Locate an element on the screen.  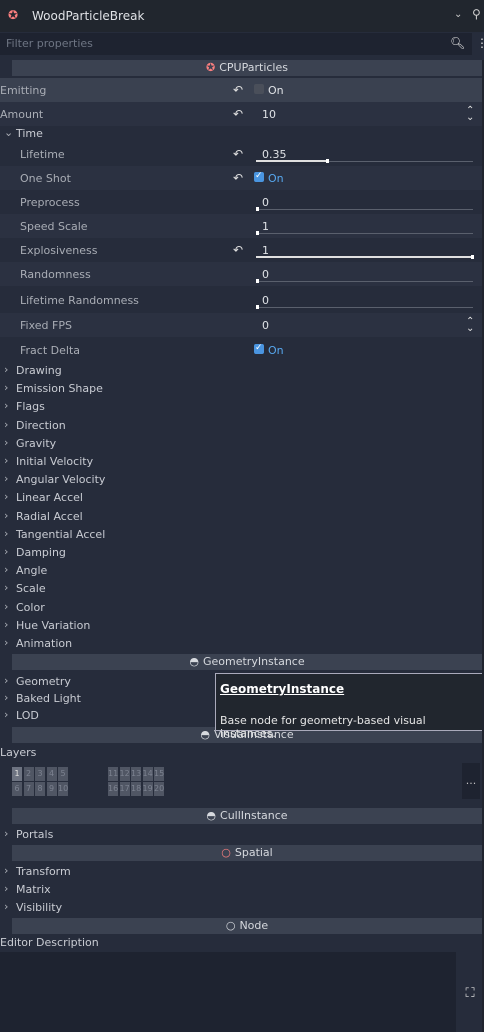
fract-delta-label: Fract Delta is located at coordinates (50, 350).